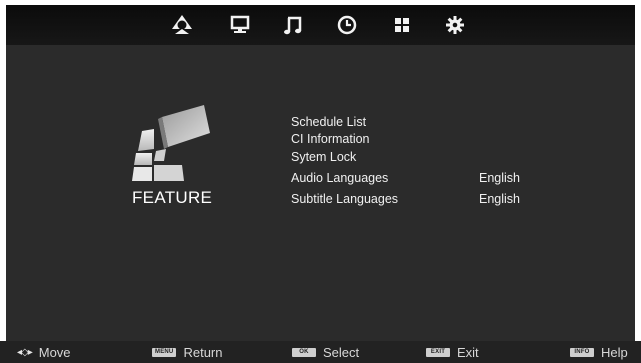 This screenshot has height=363, width=641. Describe the element at coordinates (164, 352) in the screenshot. I see `menu-key-icon: MENU` at that location.